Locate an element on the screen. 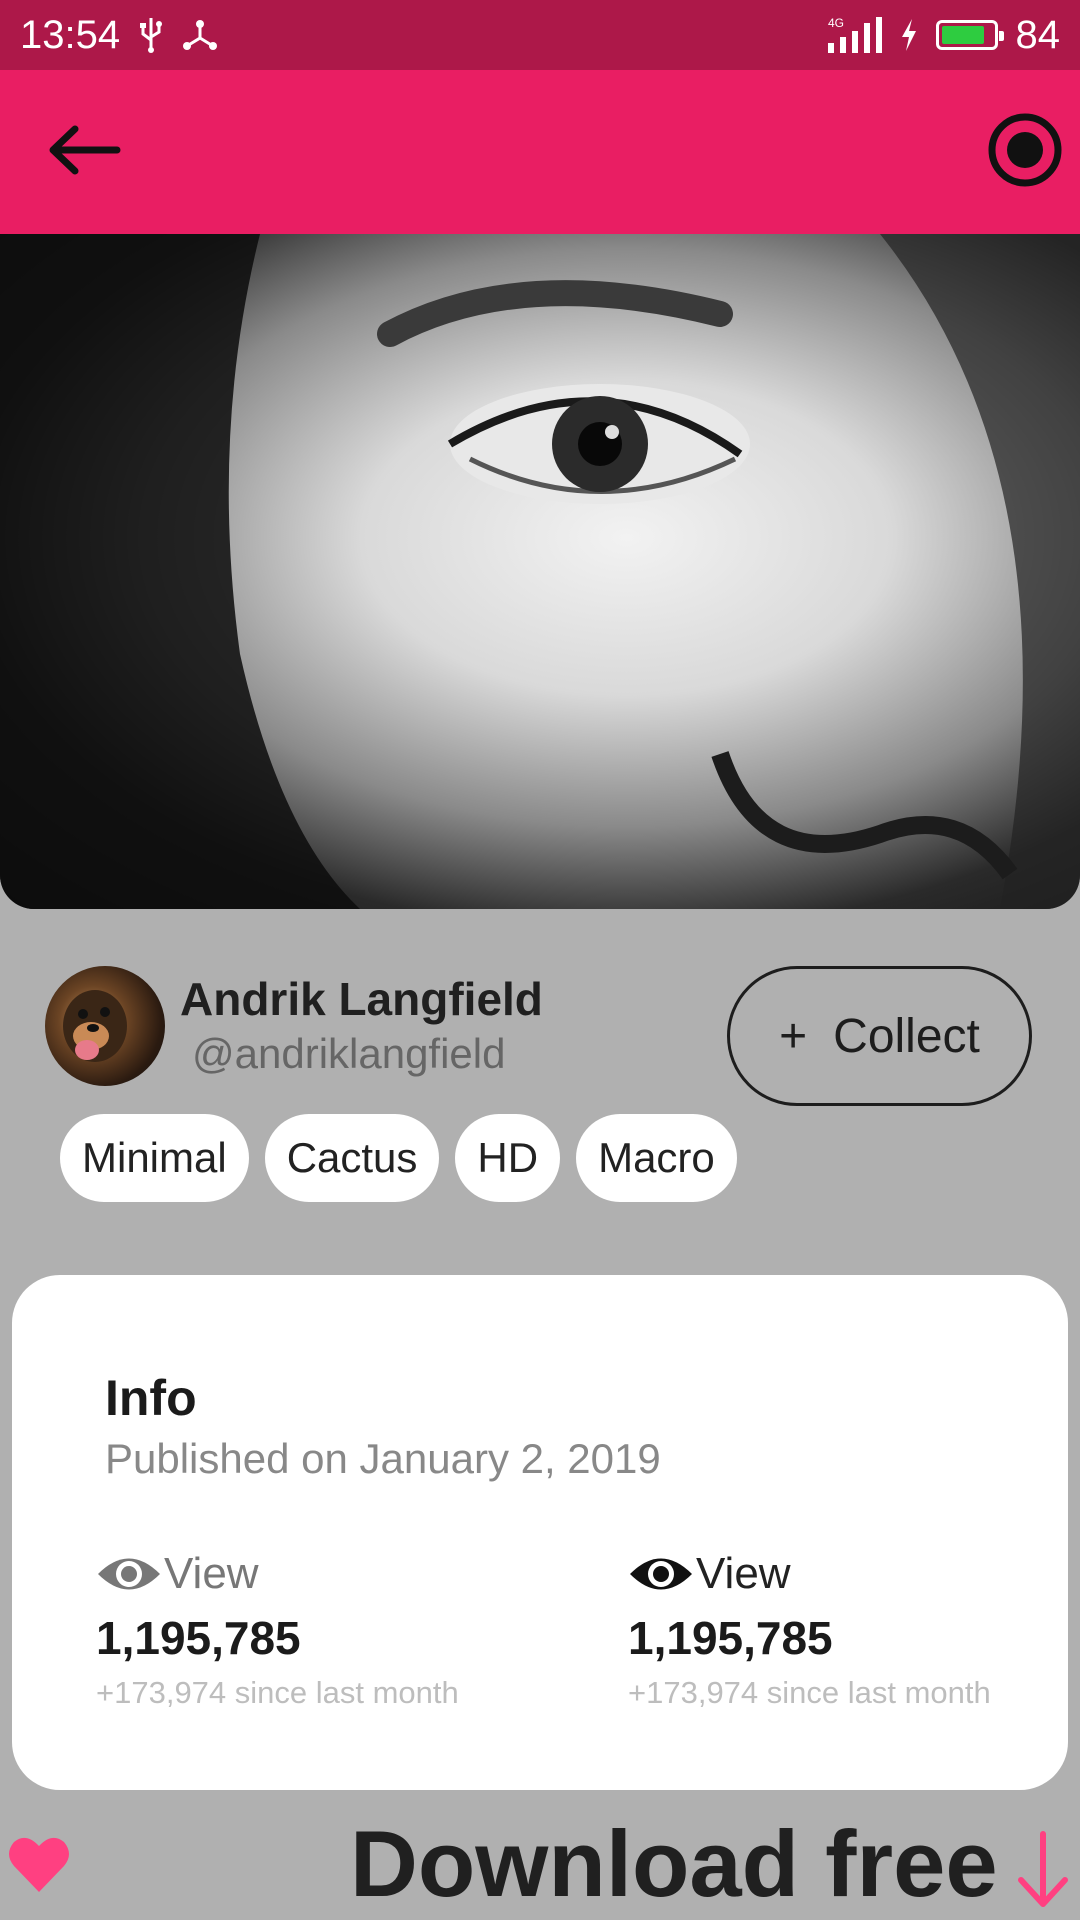 Image resolution: width=1080 pixels, height=1920 pixels. status-time: 13:54 is located at coordinates (70, 34).